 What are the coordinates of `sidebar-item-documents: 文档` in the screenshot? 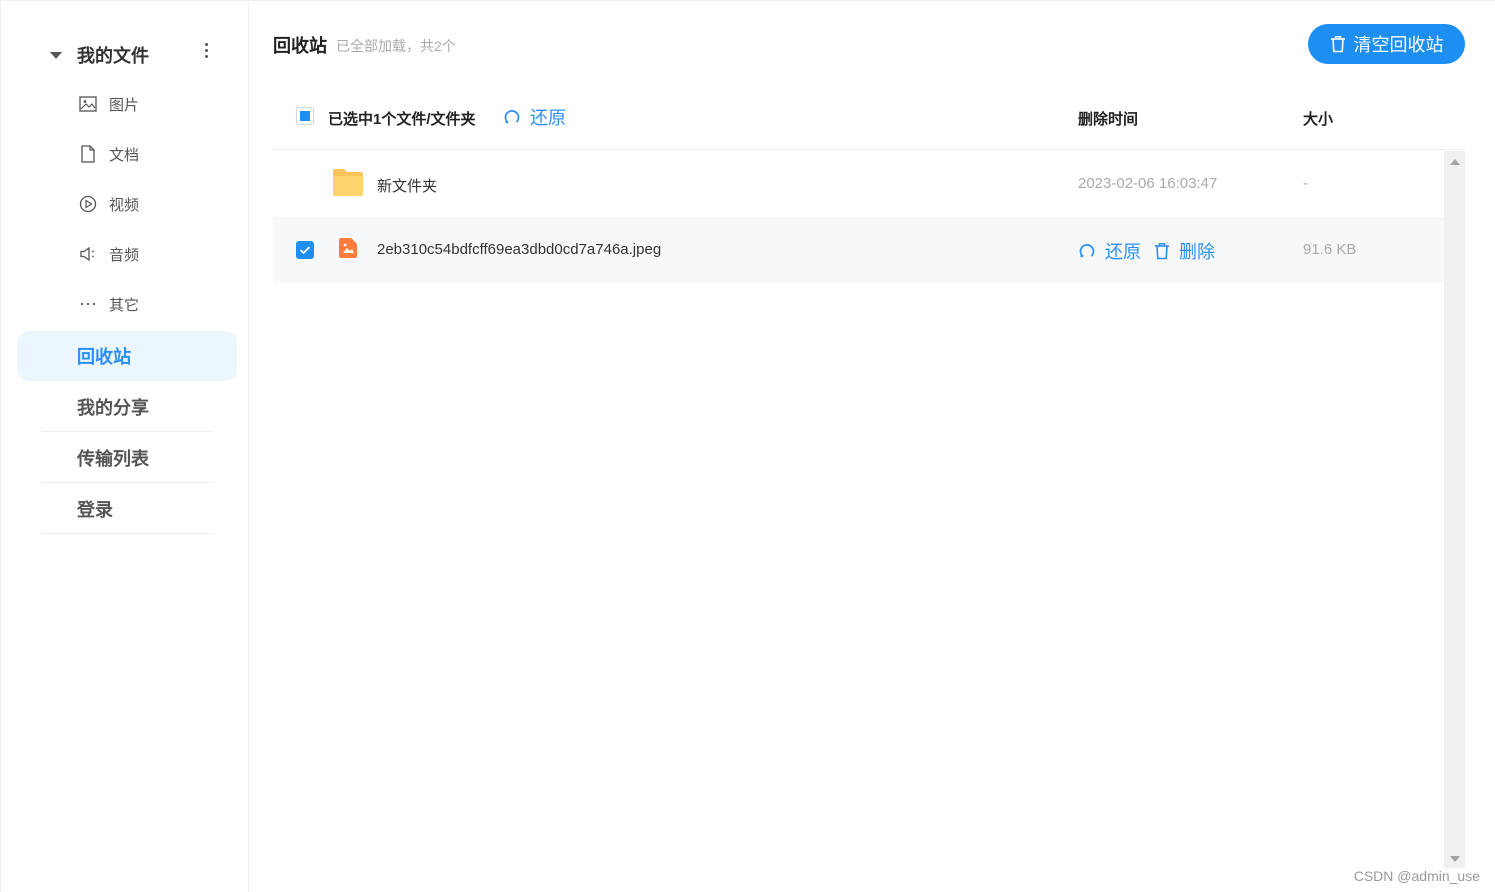 It's located at (109, 154).